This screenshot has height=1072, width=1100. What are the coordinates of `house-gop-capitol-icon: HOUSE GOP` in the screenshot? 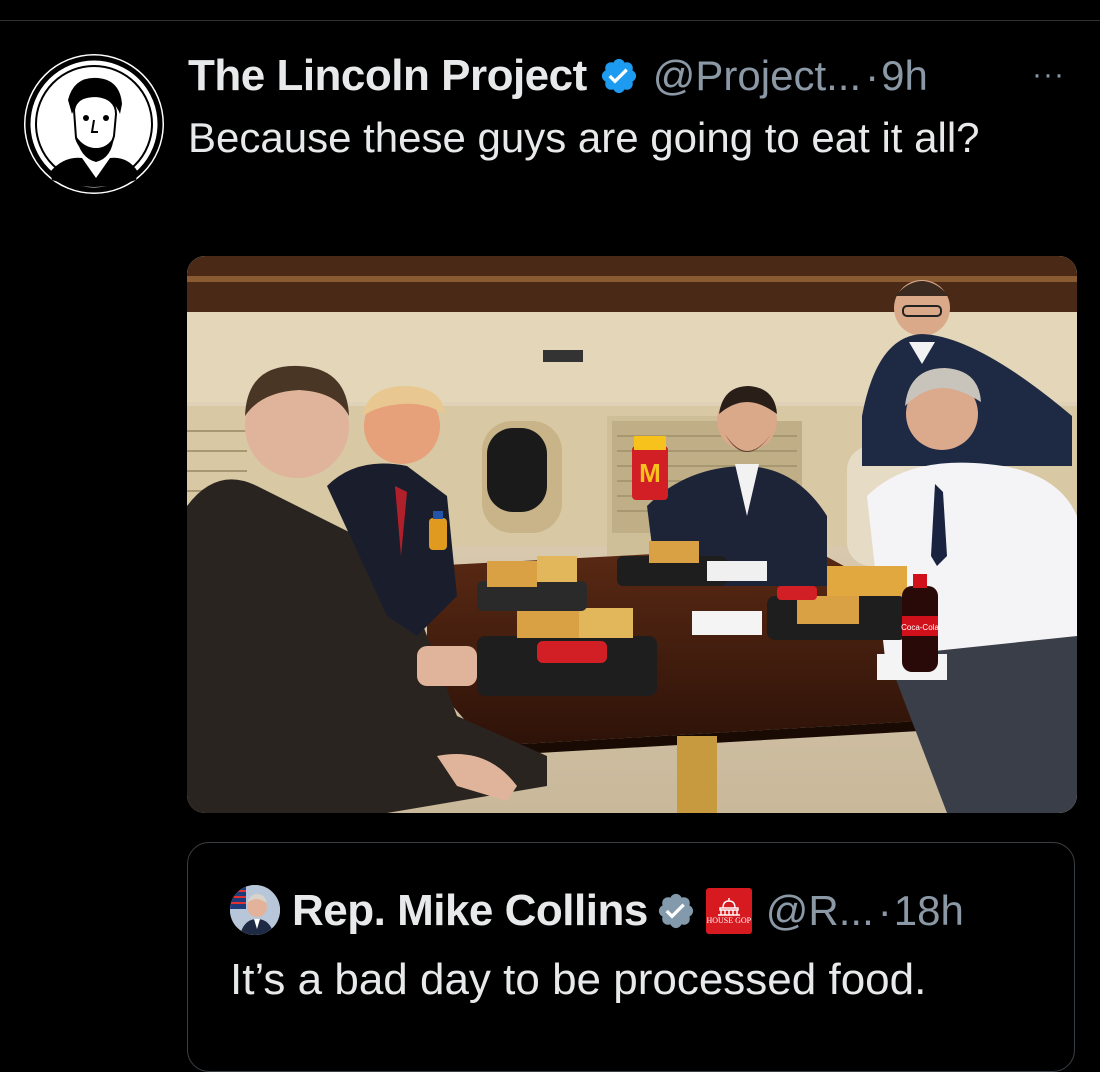 It's located at (728, 911).